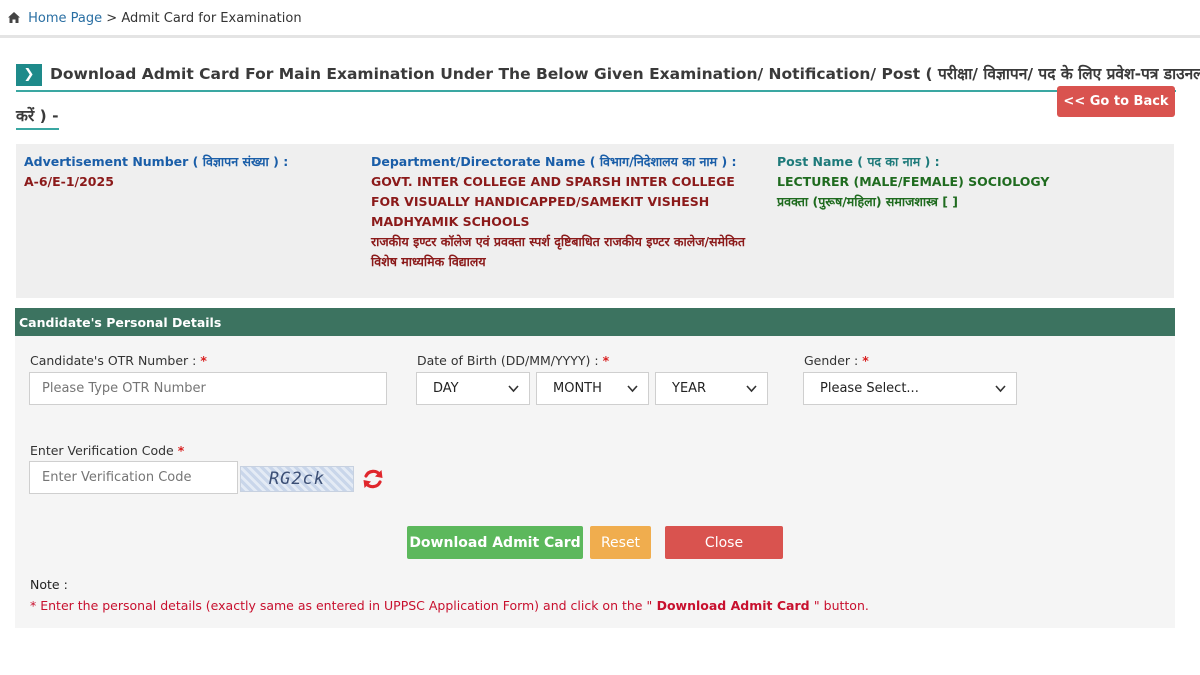 The image size is (1200, 675). I want to click on verification-label: Enter Verification Code *, so click(107, 450).